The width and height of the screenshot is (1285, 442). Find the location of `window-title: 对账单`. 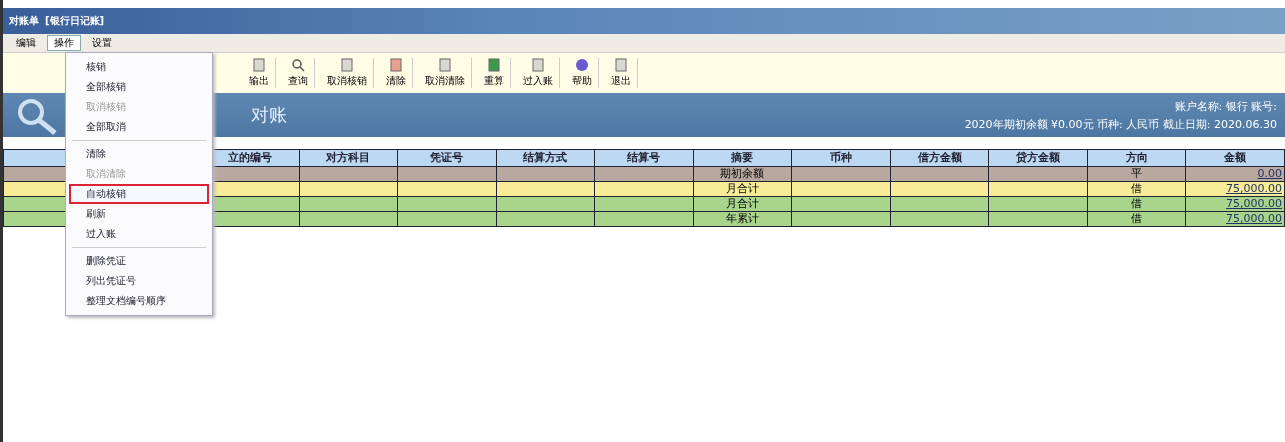

window-title: 对账单 is located at coordinates (24, 21).